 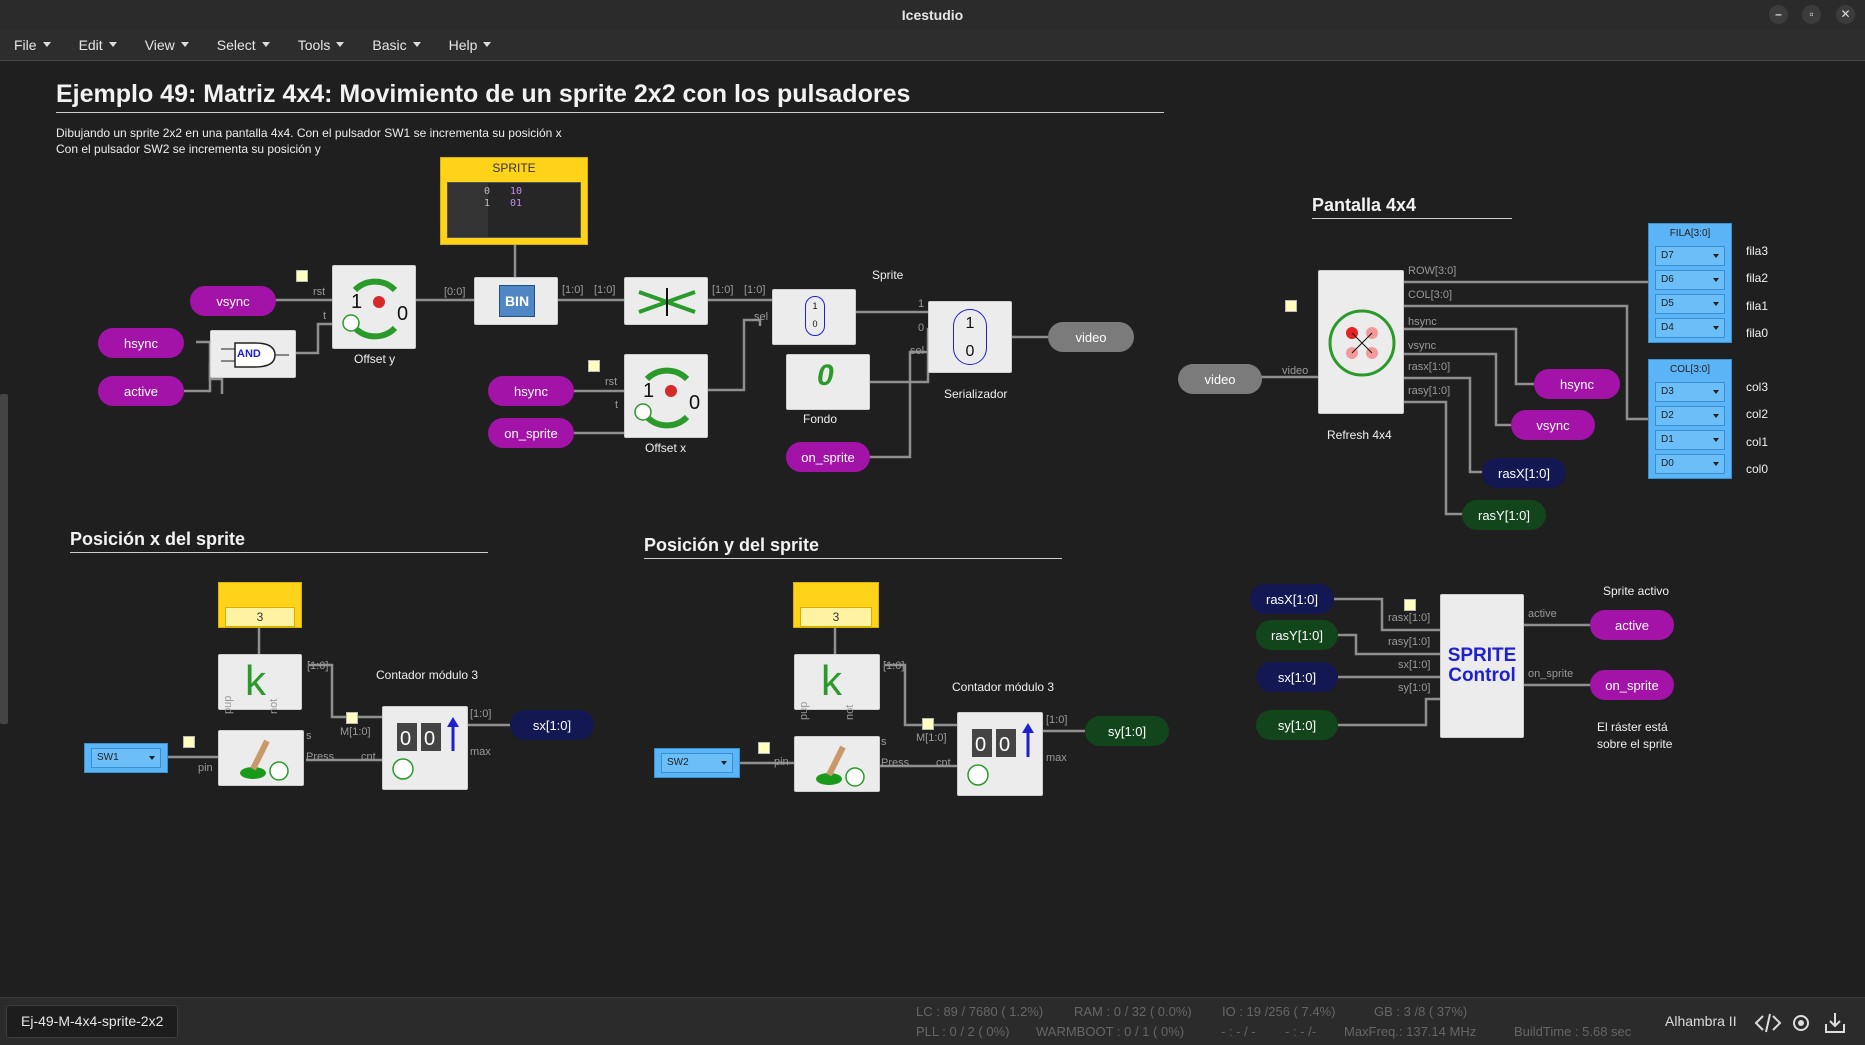 I want to click on sprite-activo-label: Sprite activo, so click(x=1636, y=591).